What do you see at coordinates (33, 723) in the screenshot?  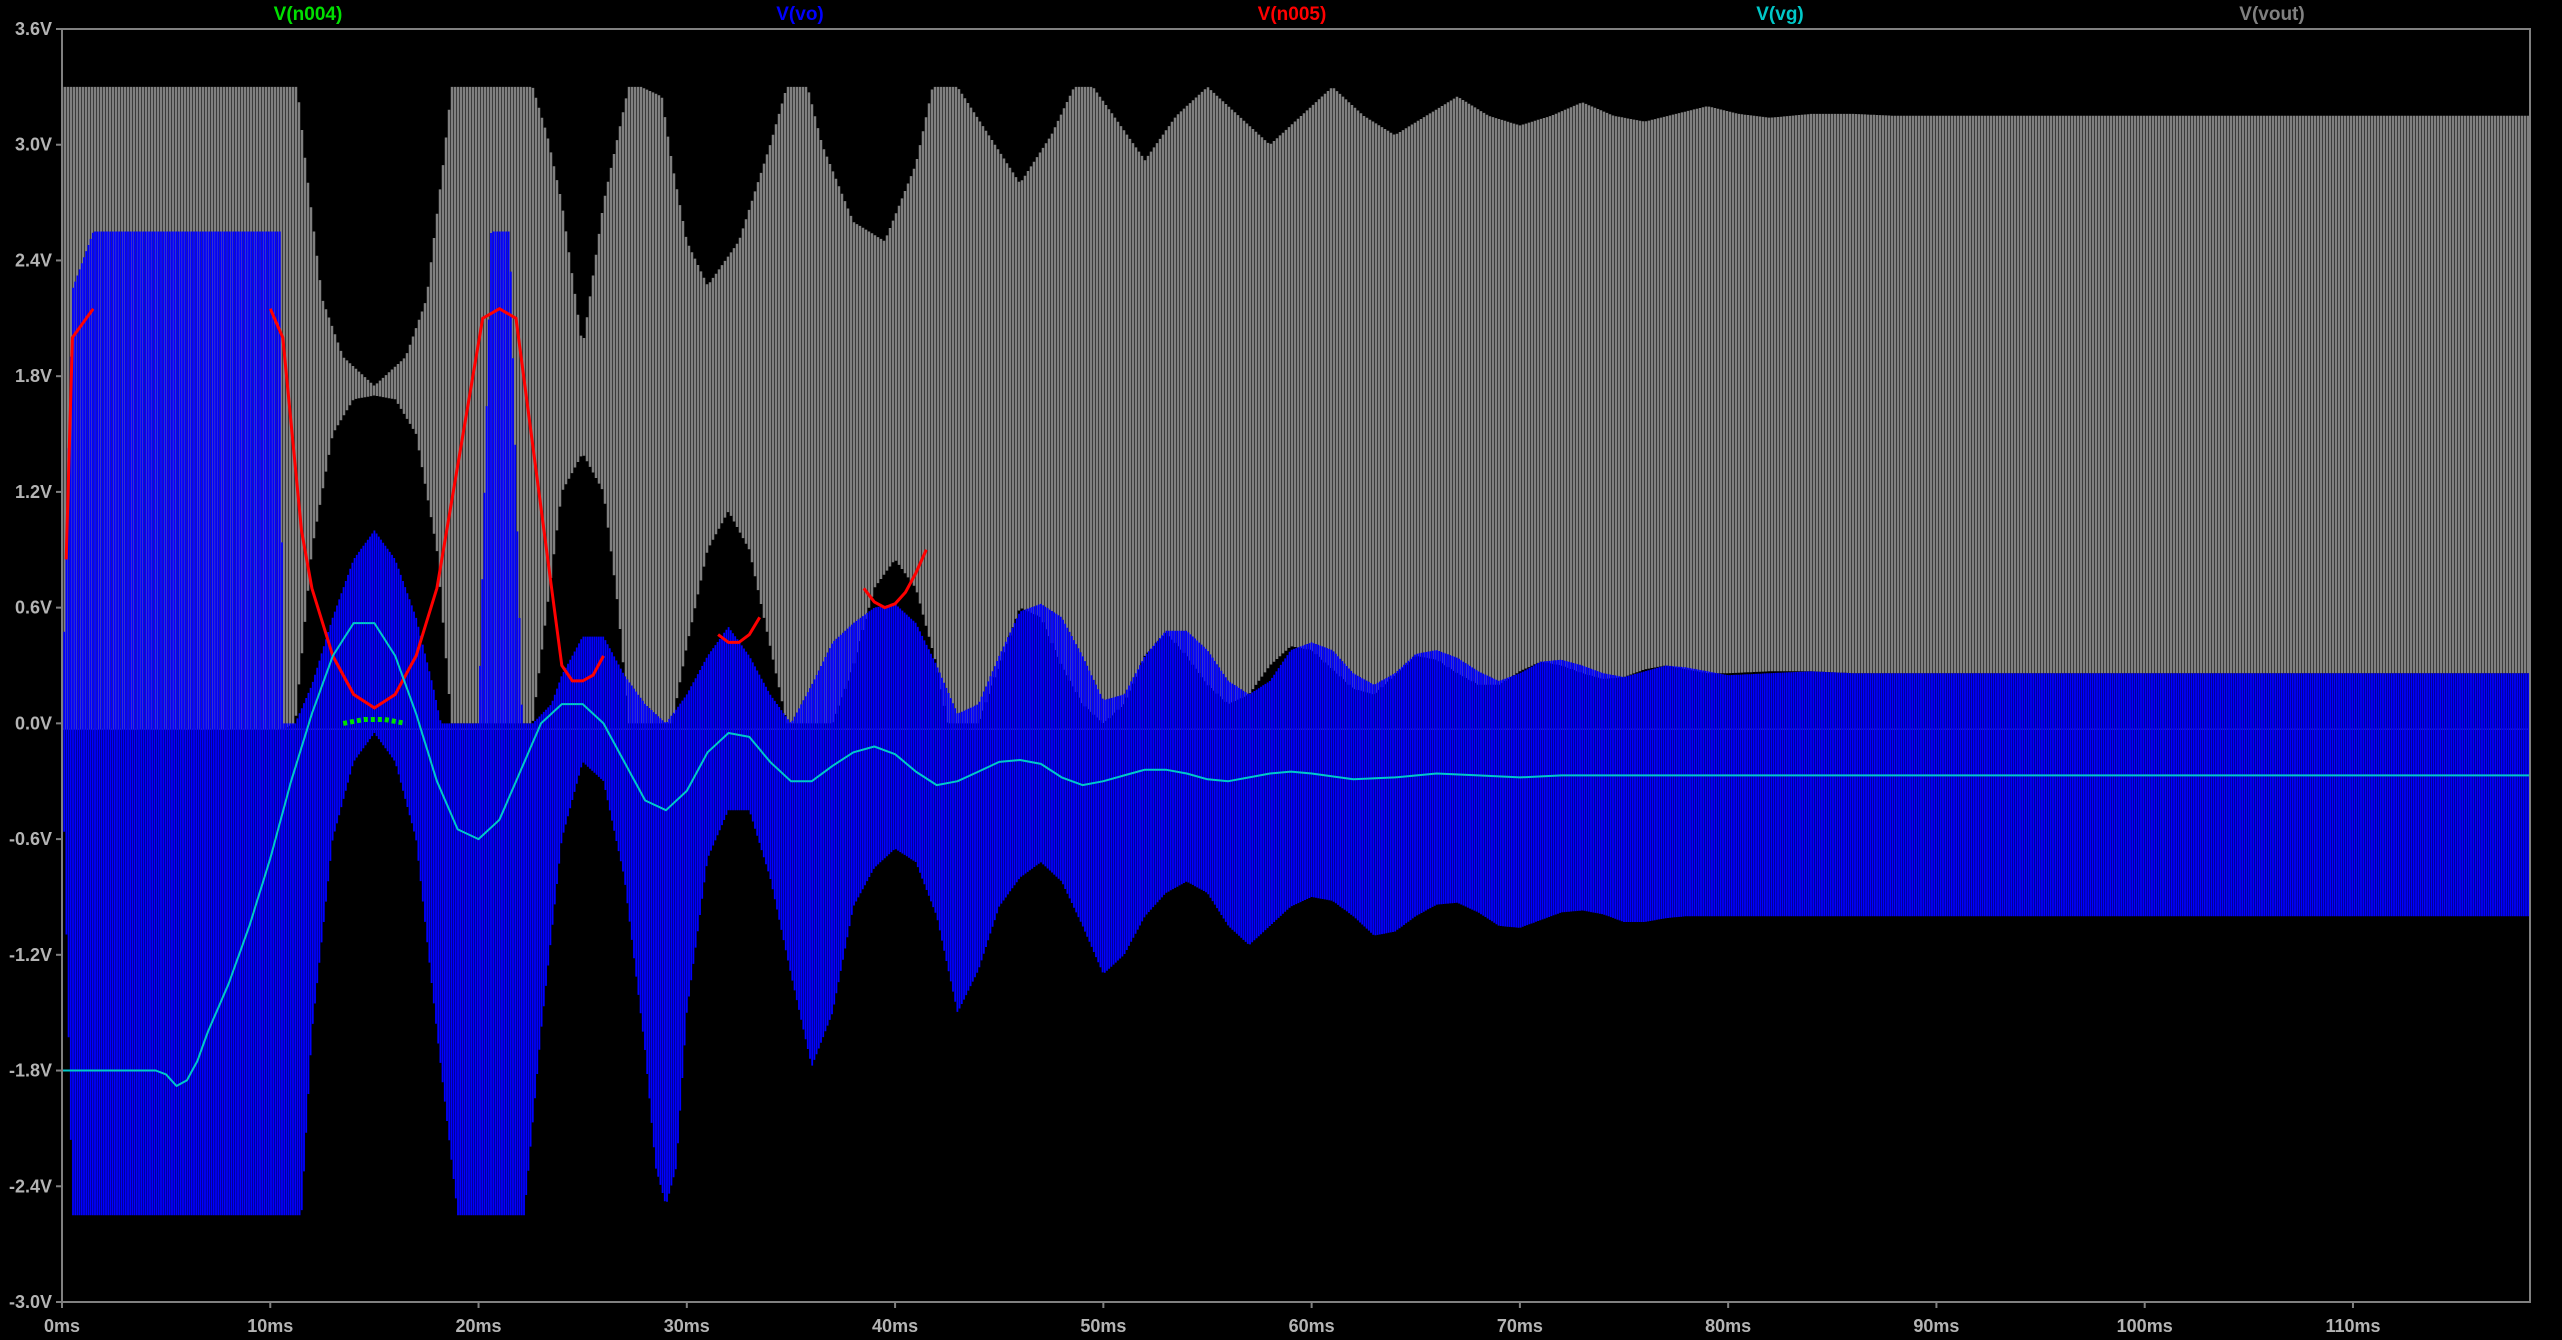 I see `y-tick-label: 0.0V` at bounding box center [33, 723].